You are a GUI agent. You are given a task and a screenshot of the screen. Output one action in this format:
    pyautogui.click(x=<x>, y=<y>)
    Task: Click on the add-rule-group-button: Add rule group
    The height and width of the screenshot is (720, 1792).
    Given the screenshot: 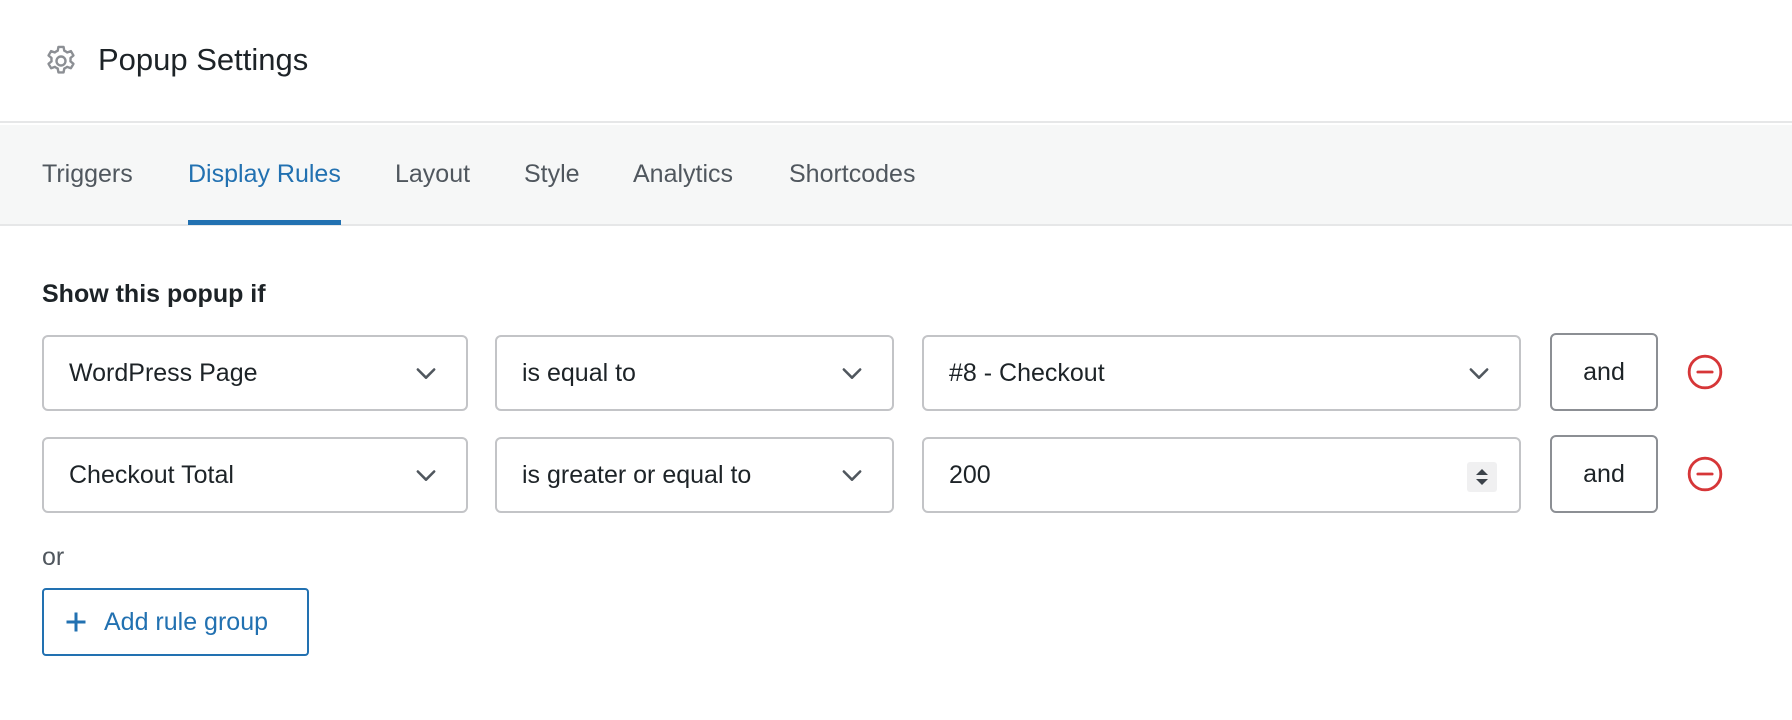 What is the action you would take?
    pyautogui.click(x=175, y=622)
    